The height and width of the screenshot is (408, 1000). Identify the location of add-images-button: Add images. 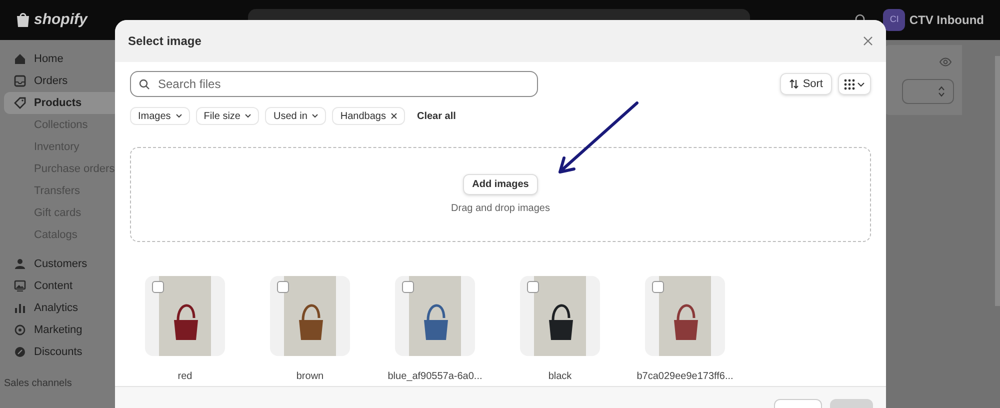
(500, 184).